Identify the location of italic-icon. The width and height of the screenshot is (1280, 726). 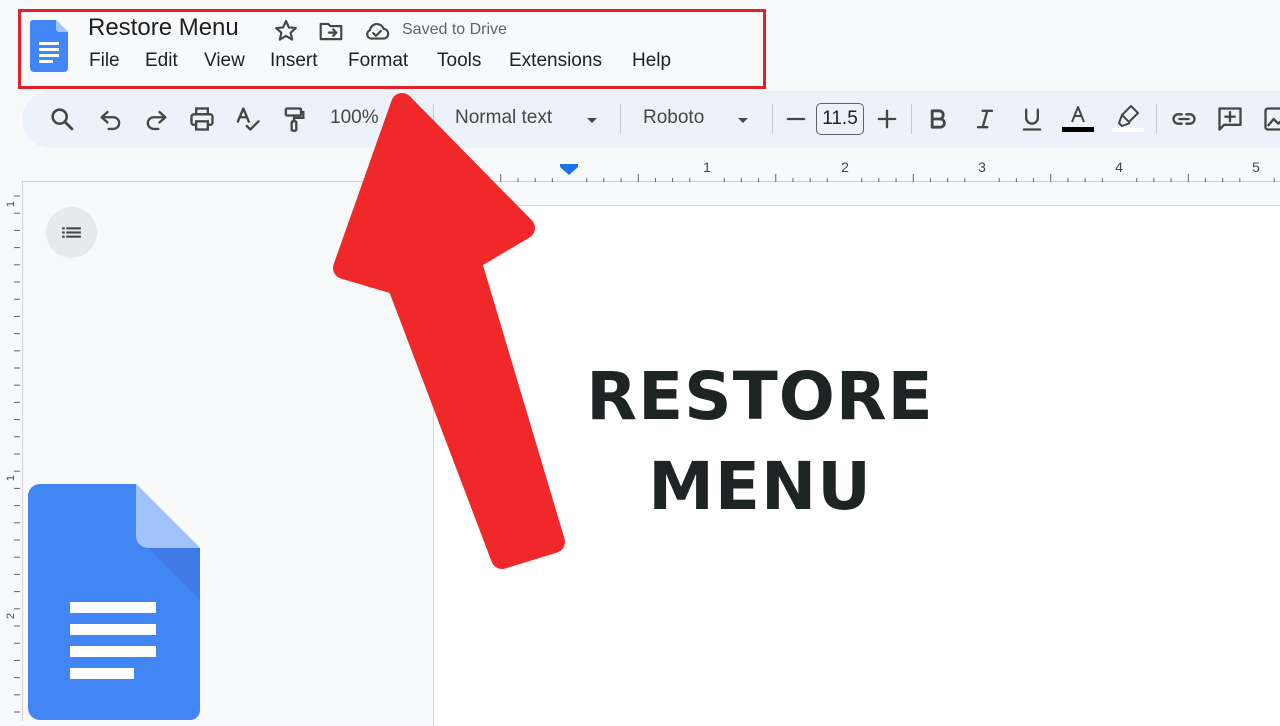
(985, 119).